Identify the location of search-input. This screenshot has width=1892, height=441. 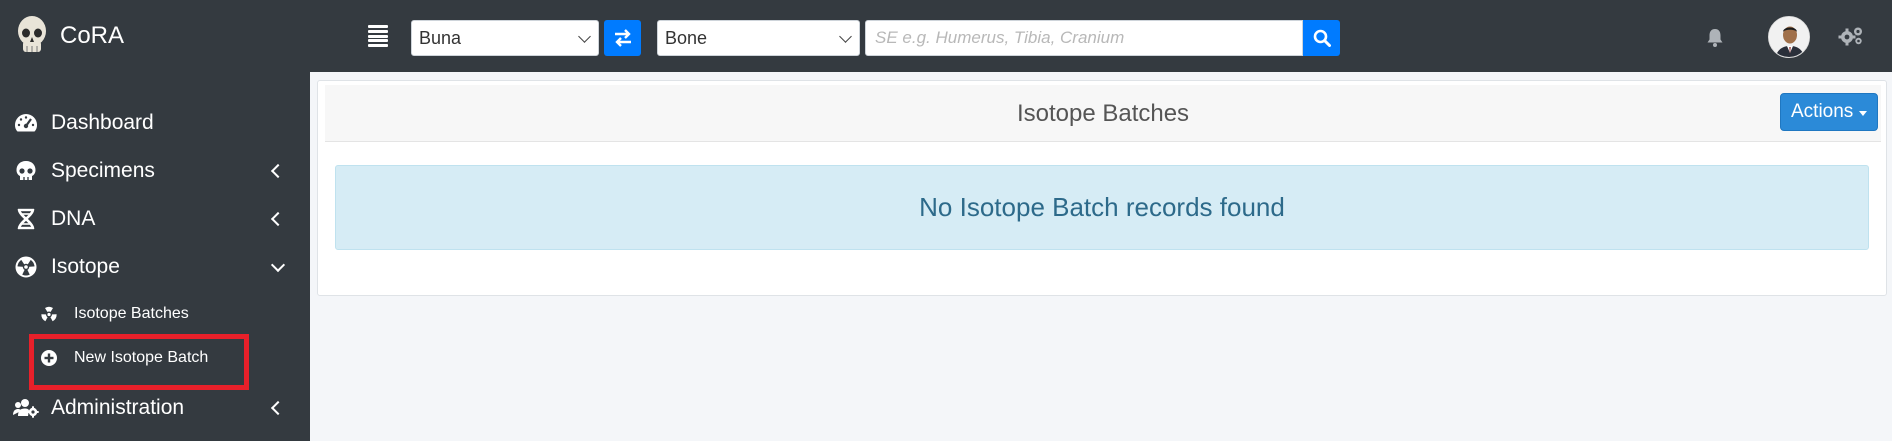
(1084, 38).